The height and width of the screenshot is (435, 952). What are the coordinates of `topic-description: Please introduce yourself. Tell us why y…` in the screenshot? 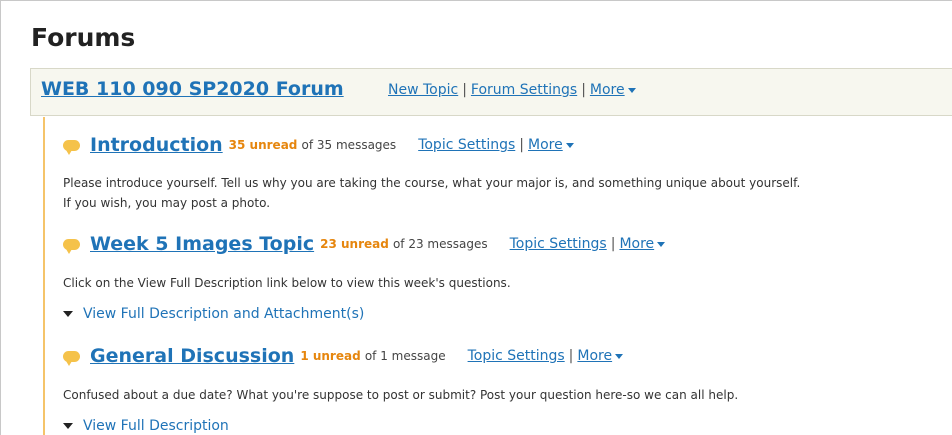 It's located at (507, 193).